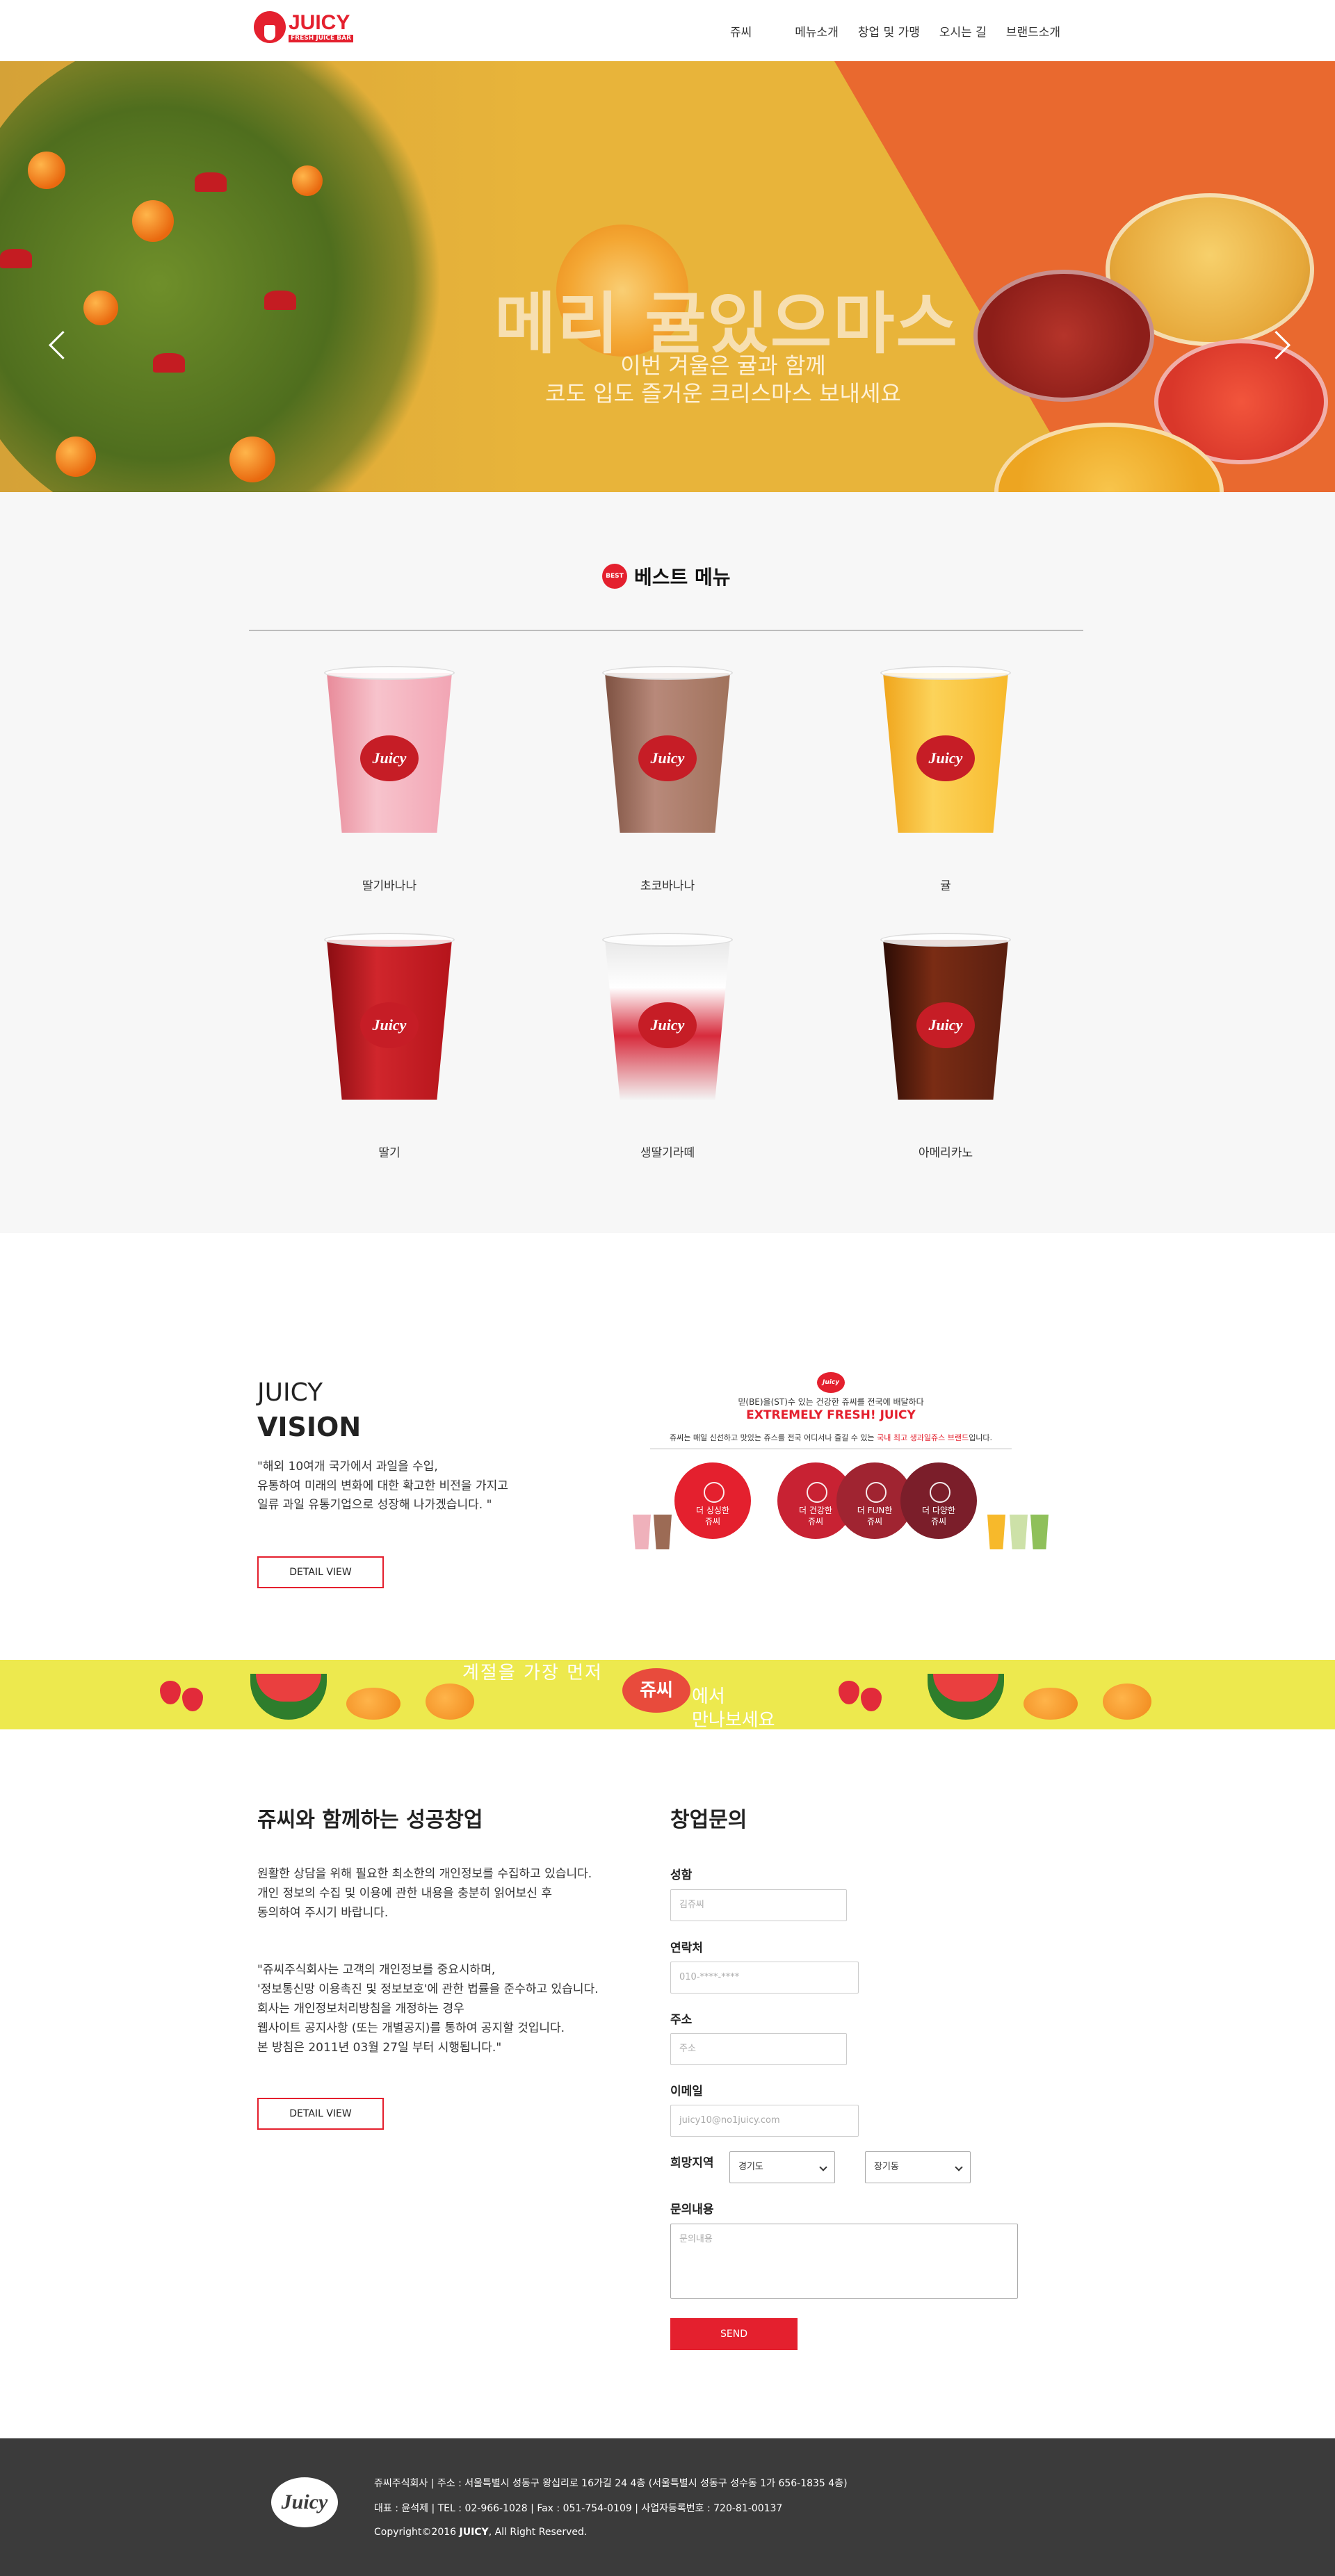  Describe the element at coordinates (764, 1978) in the screenshot. I see `phone-input: 010-****-****` at that location.